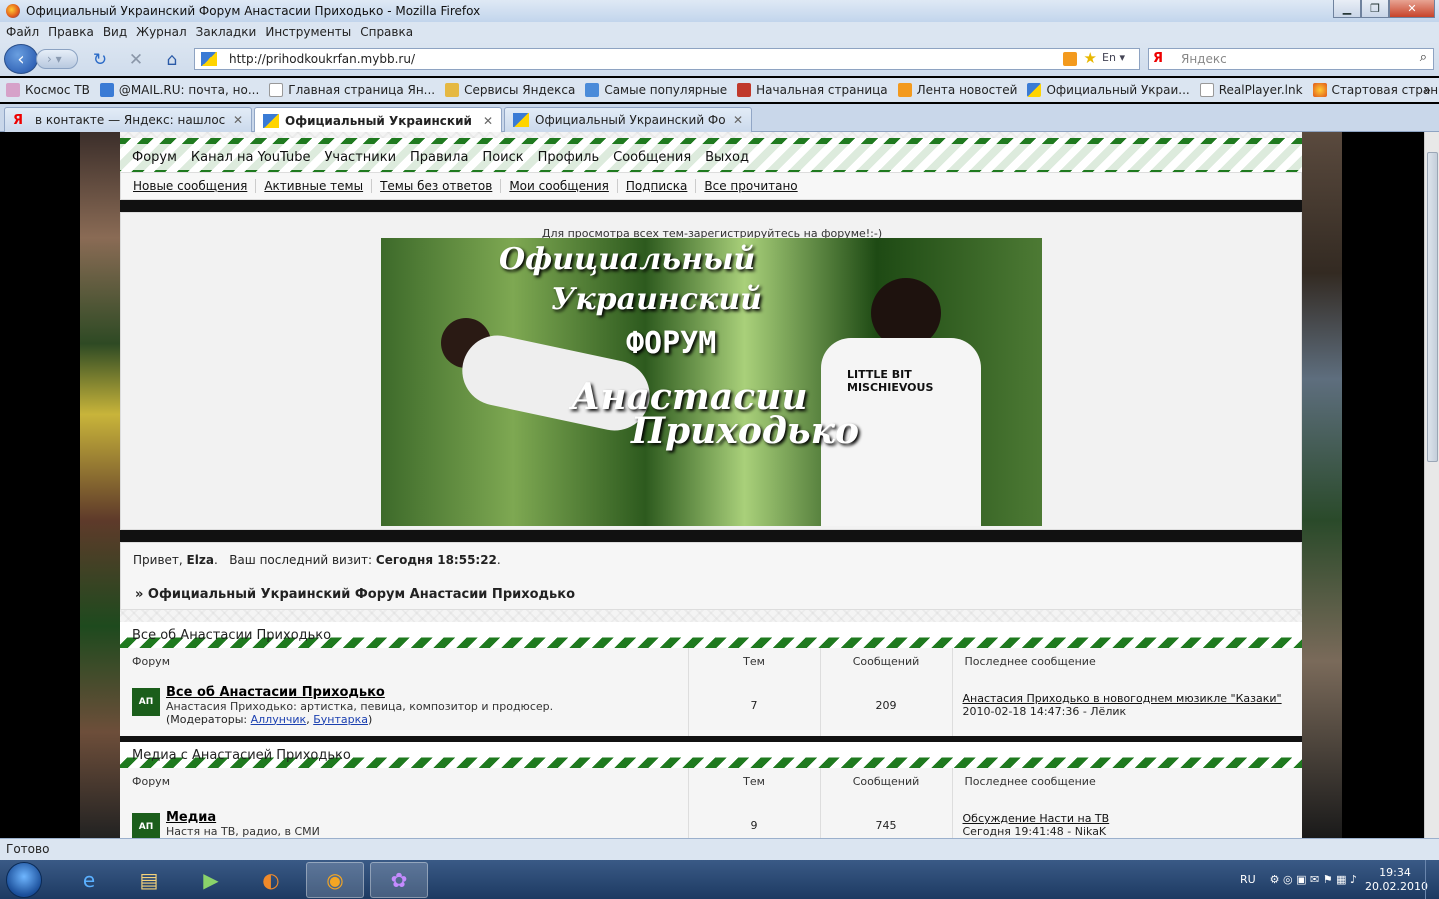 This screenshot has width=1439, height=899. What do you see at coordinates (1313, 879) in the screenshot?
I see `tray-icons: ⚙ ◎ ▣ ✉ ⚑ ▦ ♪` at bounding box center [1313, 879].